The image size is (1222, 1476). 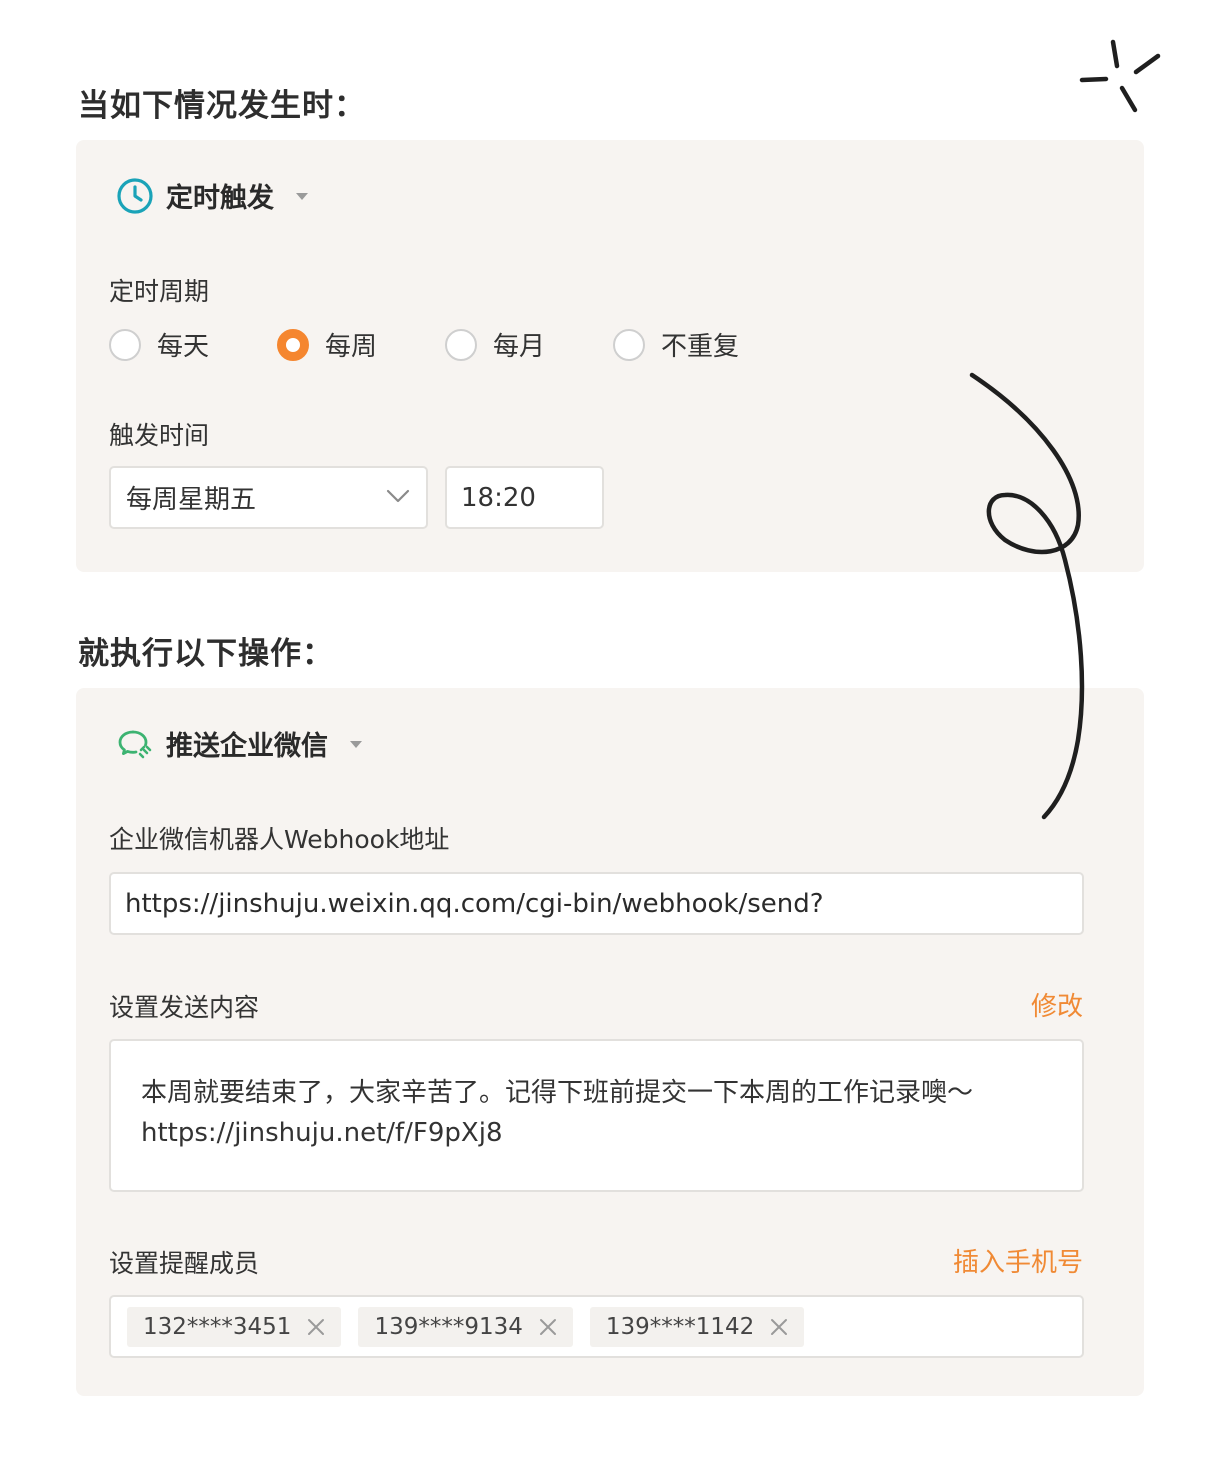 I want to click on trigger-time-label: 触发时间, so click(x=159, y=435).